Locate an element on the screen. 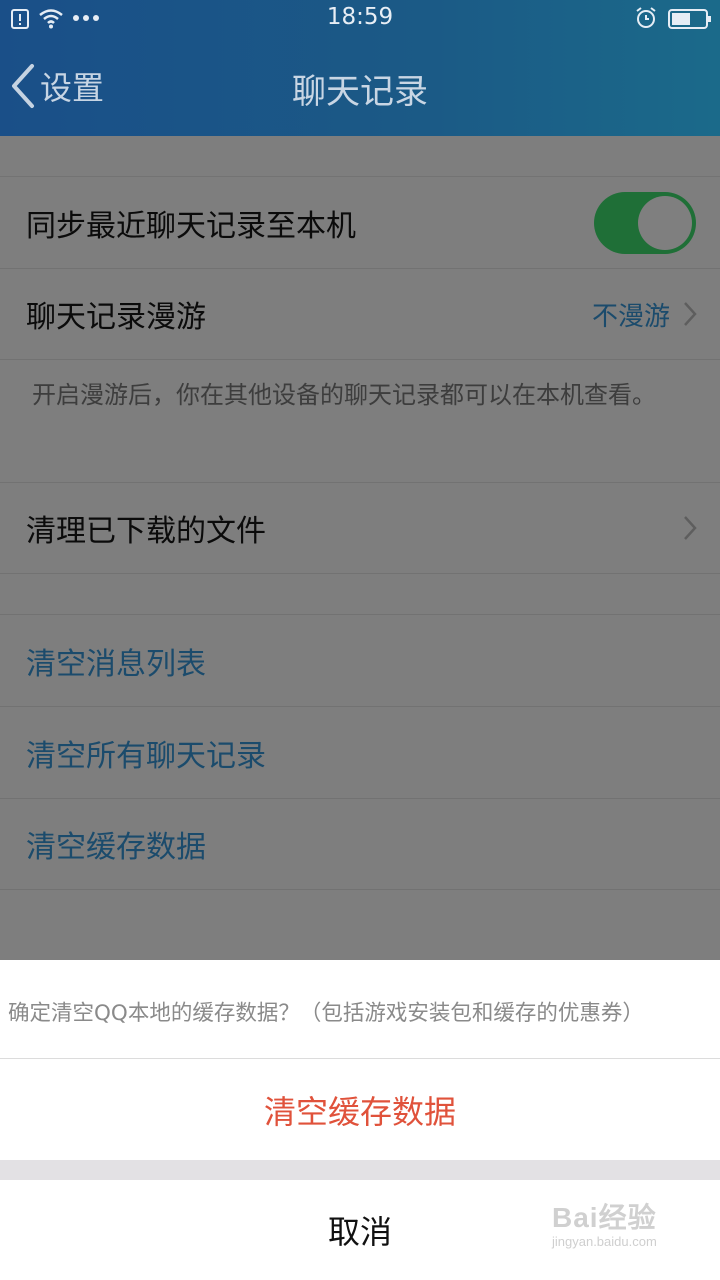 This screenshot has height=1280, width=720. sync-toggle is located at coordinates (645, 222).